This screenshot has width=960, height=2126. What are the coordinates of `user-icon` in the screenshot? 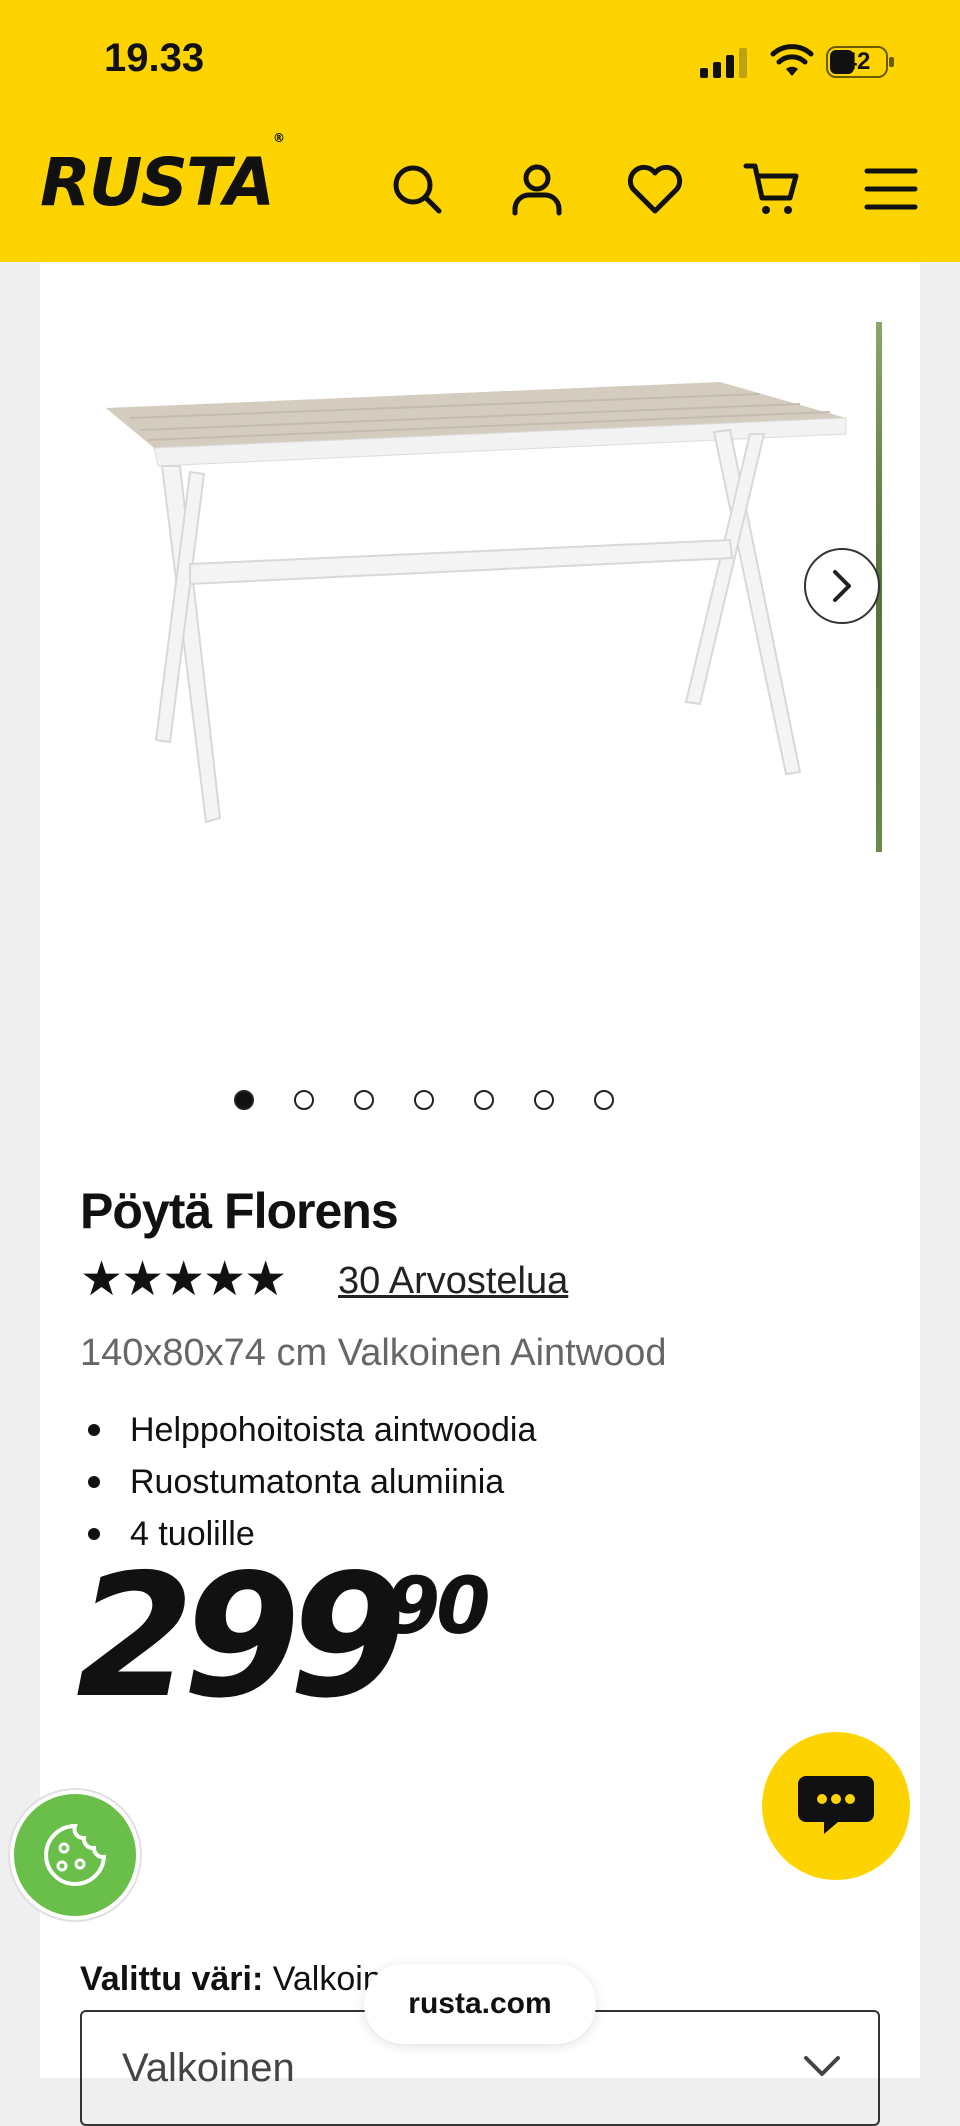 It's located at (537, 190).